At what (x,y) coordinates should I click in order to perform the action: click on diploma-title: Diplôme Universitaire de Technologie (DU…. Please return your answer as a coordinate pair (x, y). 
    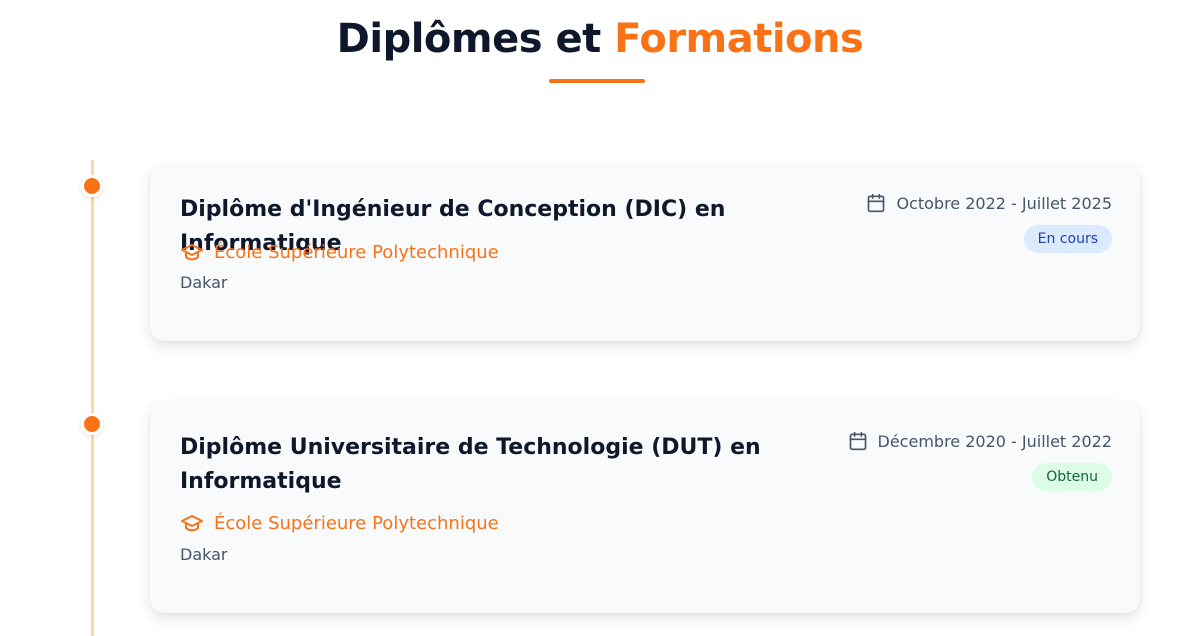
    Looking at the image, I should click on (470, 464).